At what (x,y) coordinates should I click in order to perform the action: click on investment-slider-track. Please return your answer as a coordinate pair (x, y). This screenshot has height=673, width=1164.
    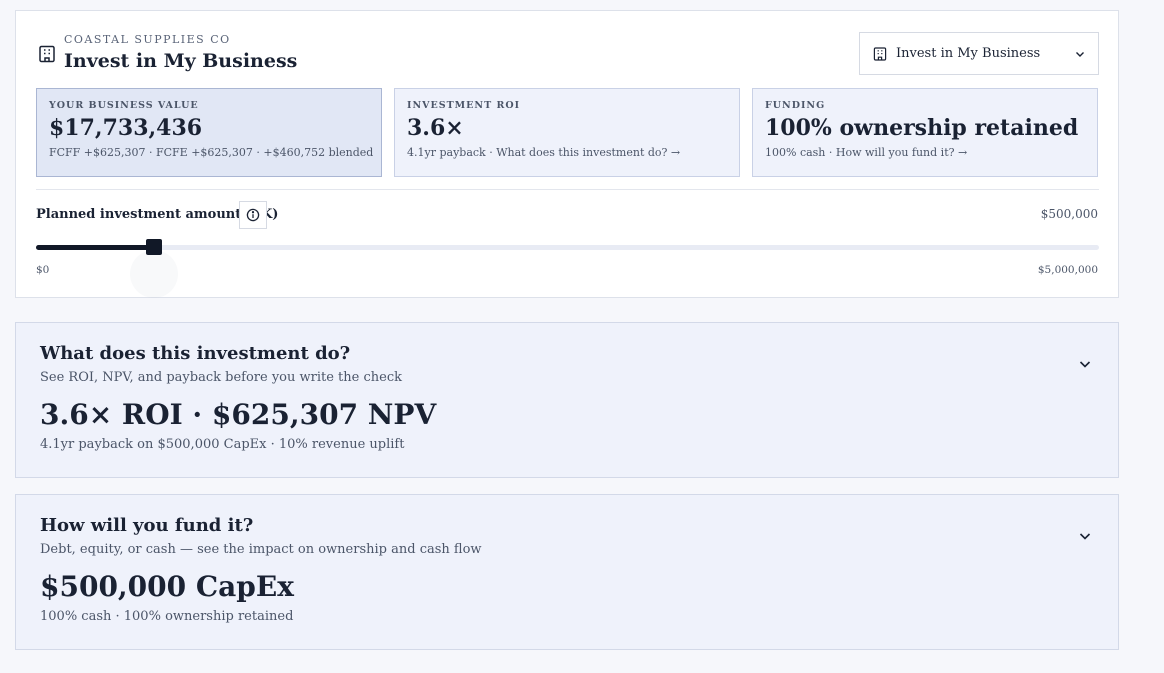
    Looking at the image, I should click on (567, 247).